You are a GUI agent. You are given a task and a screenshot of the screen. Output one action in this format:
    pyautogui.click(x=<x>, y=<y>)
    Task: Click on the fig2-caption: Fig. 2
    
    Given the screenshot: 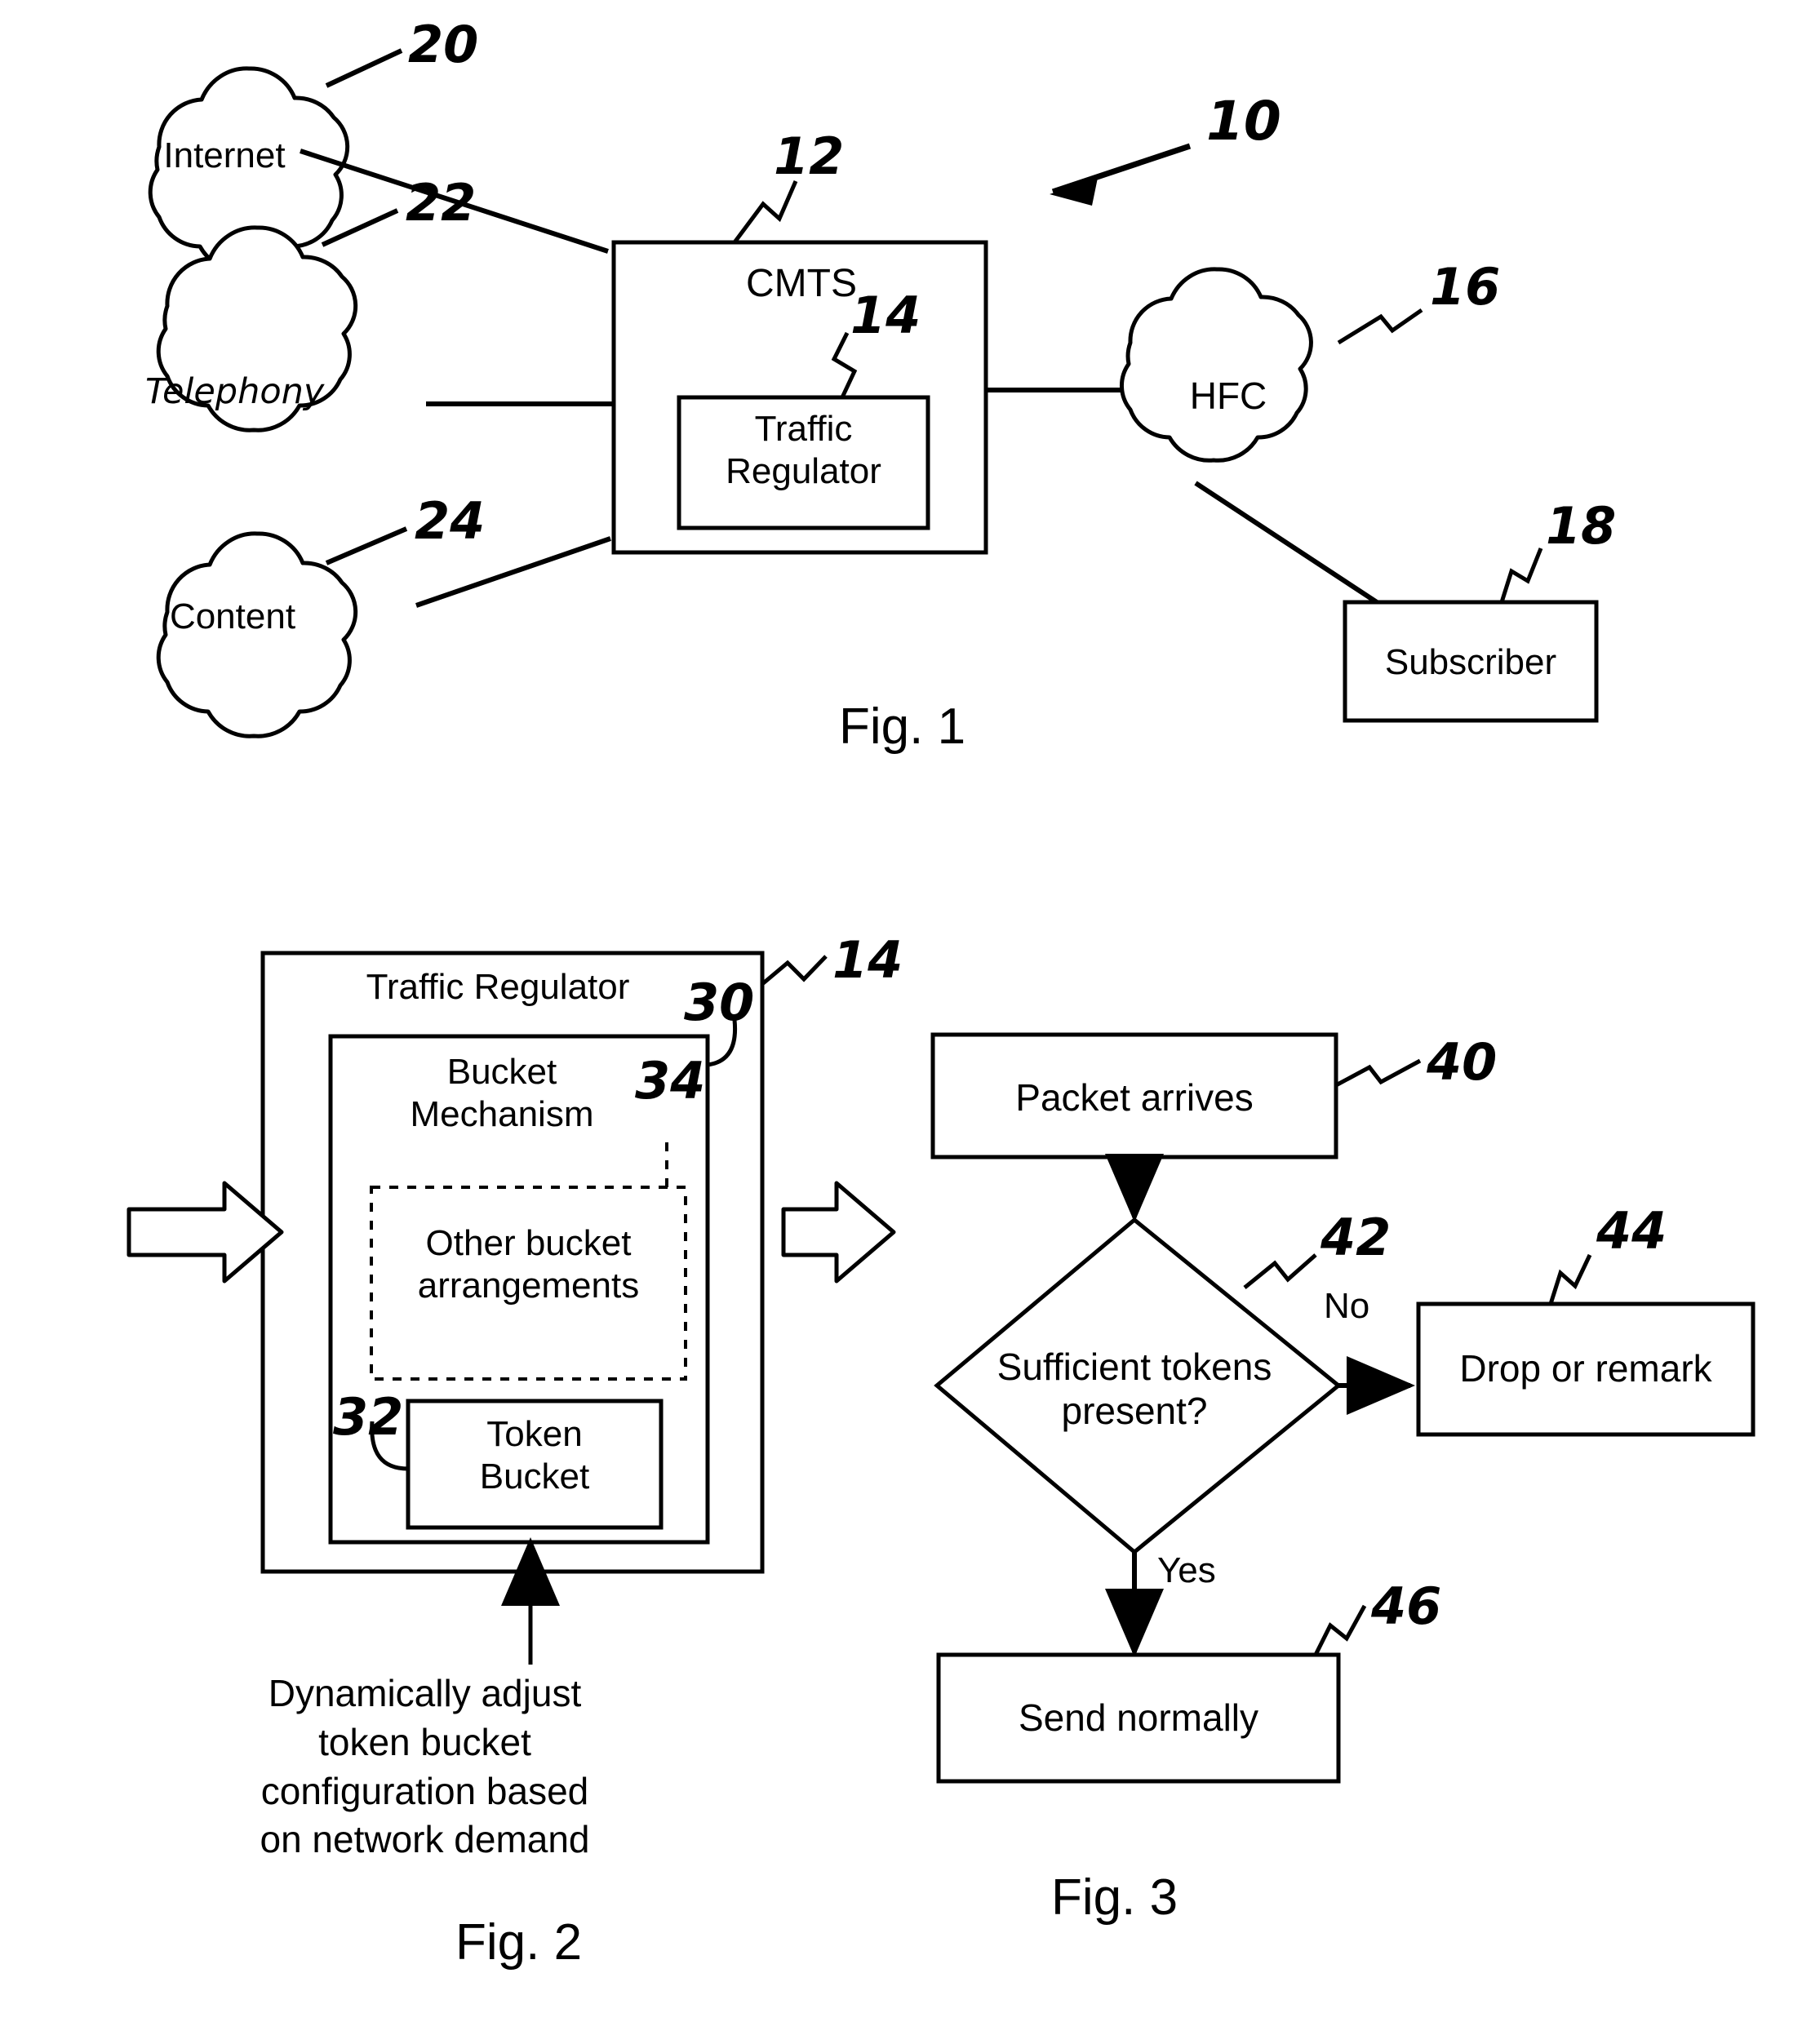 What is the action you would take?
    pyautogui.click(x=519, y=1943)
    